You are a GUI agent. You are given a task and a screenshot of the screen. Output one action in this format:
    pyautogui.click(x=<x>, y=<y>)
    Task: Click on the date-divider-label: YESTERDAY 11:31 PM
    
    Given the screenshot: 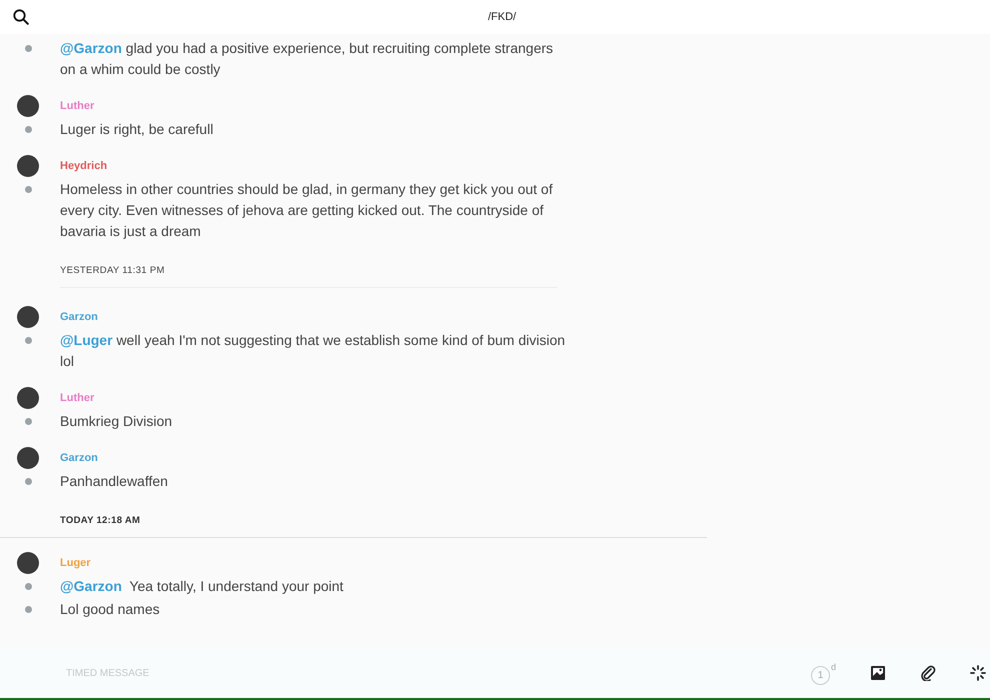 What is the action you would take?
    pyautogui.click(x=112, y=270)
    